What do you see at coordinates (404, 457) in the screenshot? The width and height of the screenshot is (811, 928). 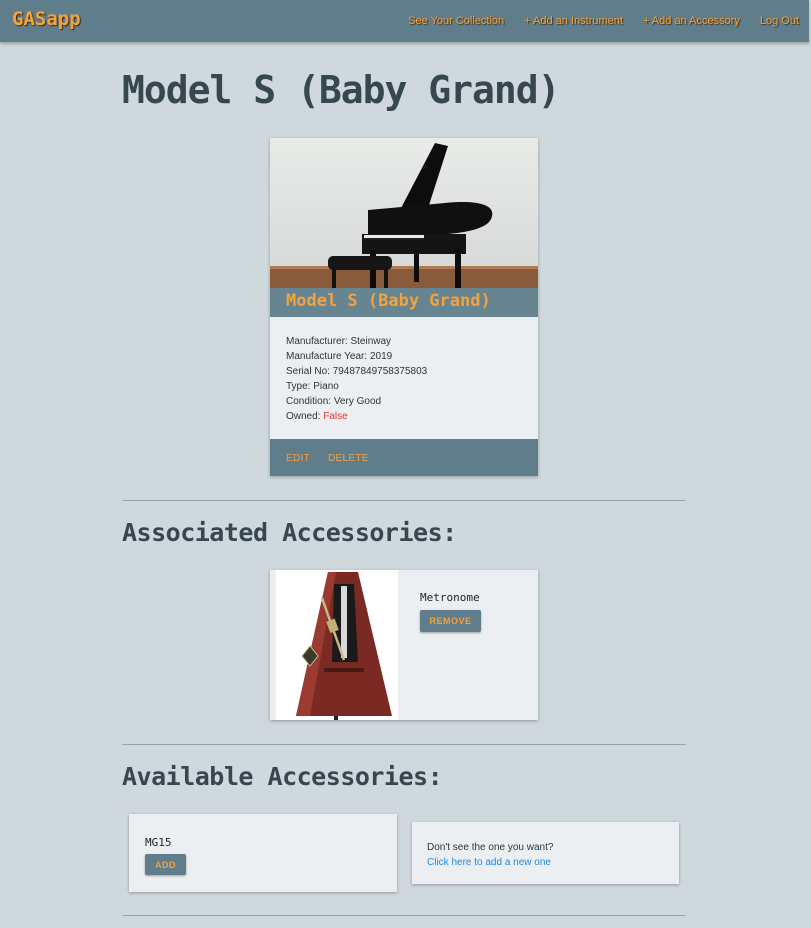 I see `card-actions: EDIT DELETE` at bounding box center [404, 457].